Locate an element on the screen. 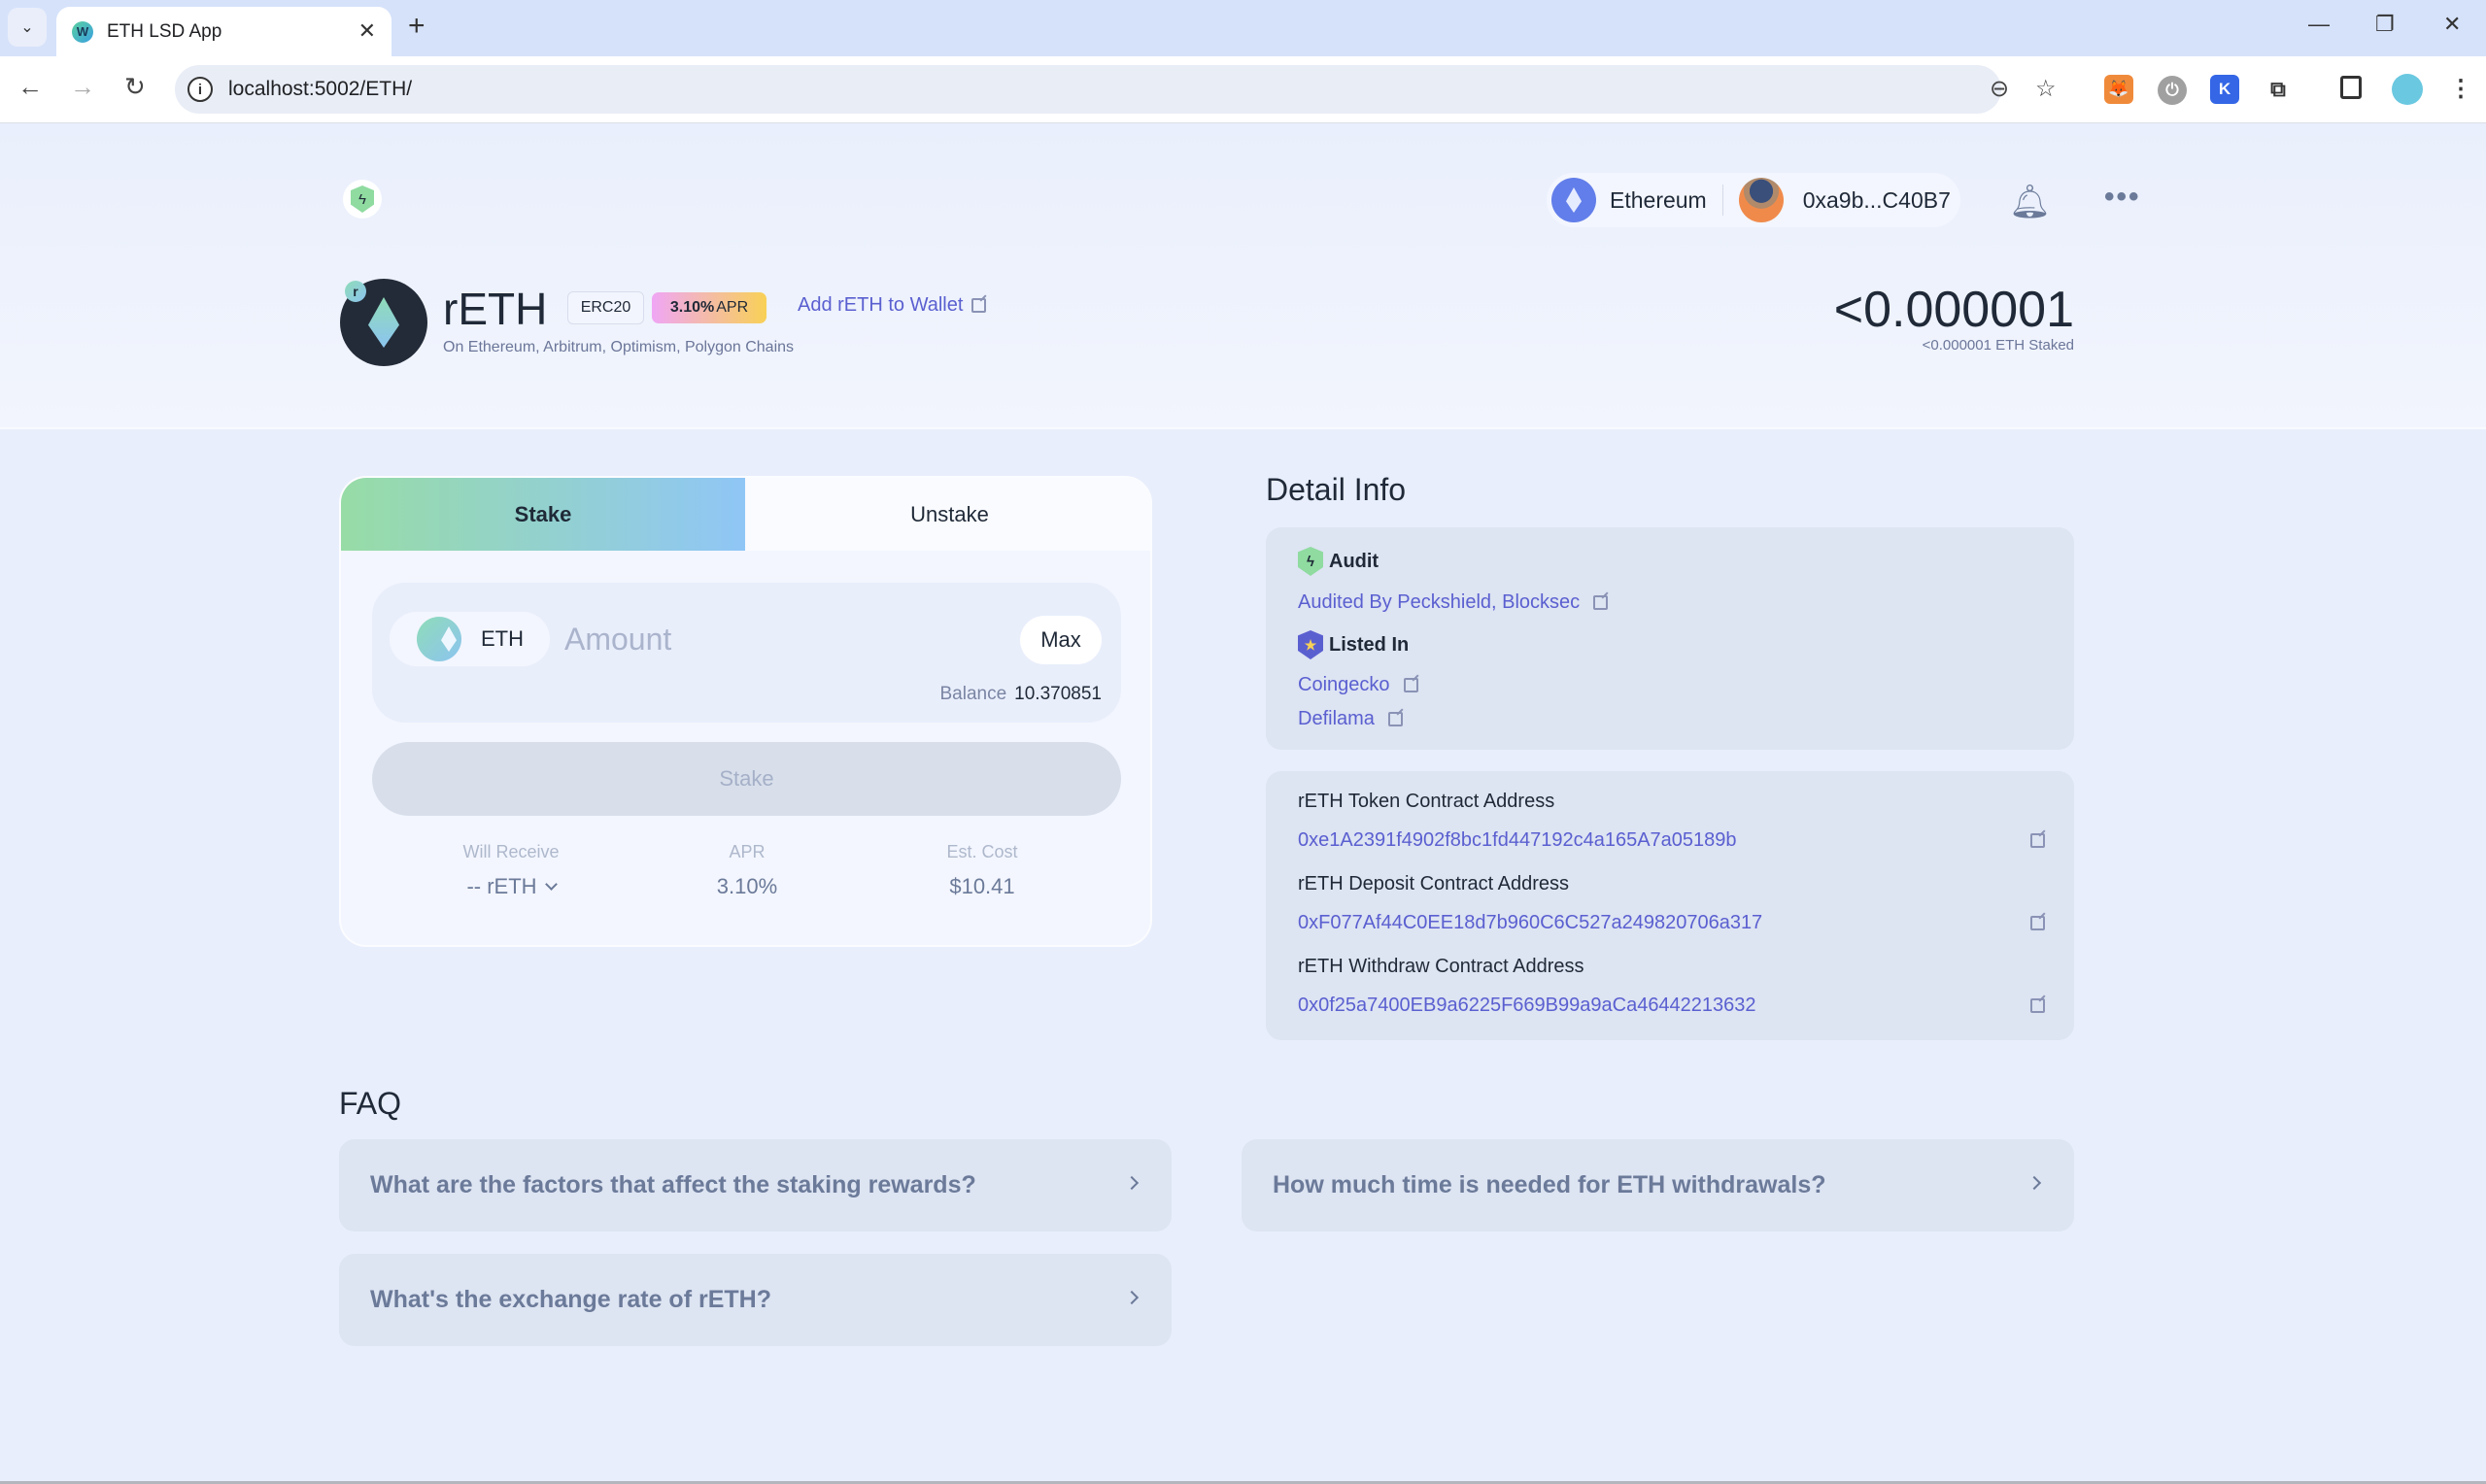 This screenshot has height=1484, width=2486. stat-will-receive: Will Receive -- rETH is located at coordinates (511, 870).